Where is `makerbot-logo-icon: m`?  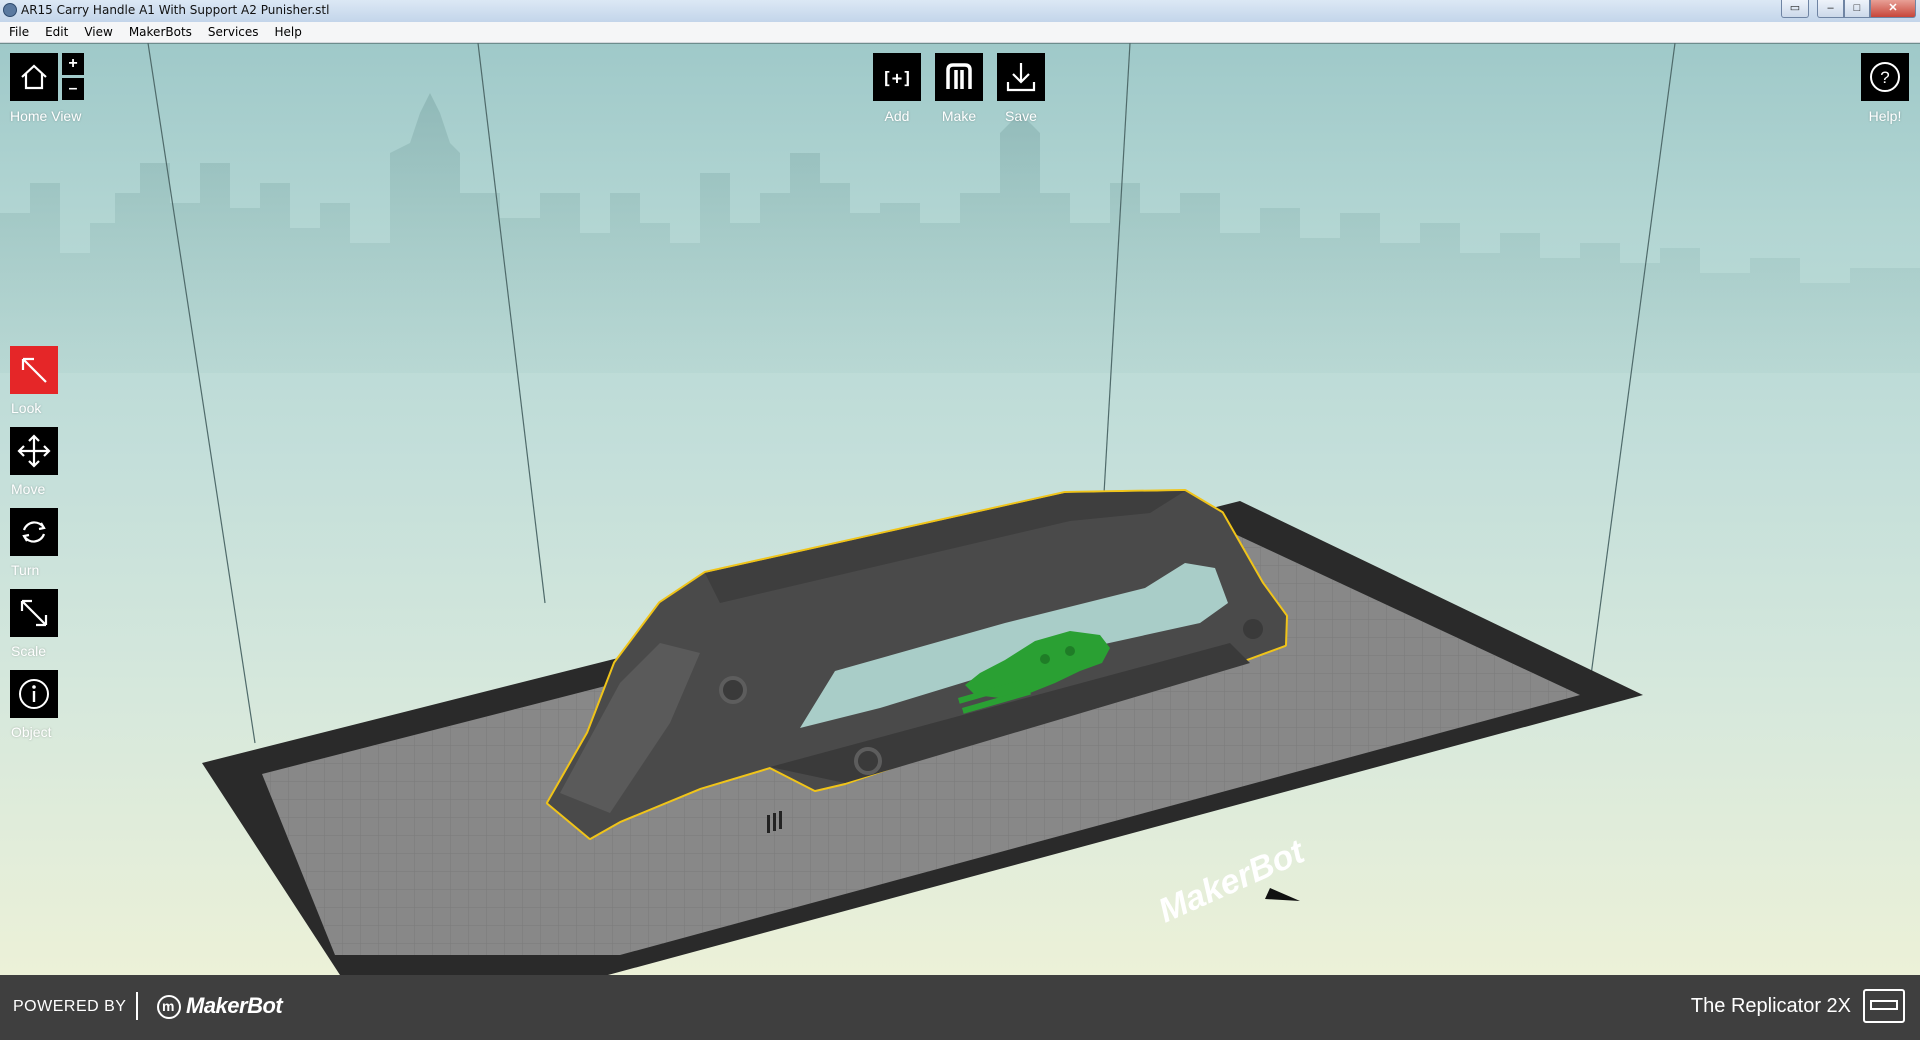
makerbot-logo-icon: m is located at coordinates (169, 1007).